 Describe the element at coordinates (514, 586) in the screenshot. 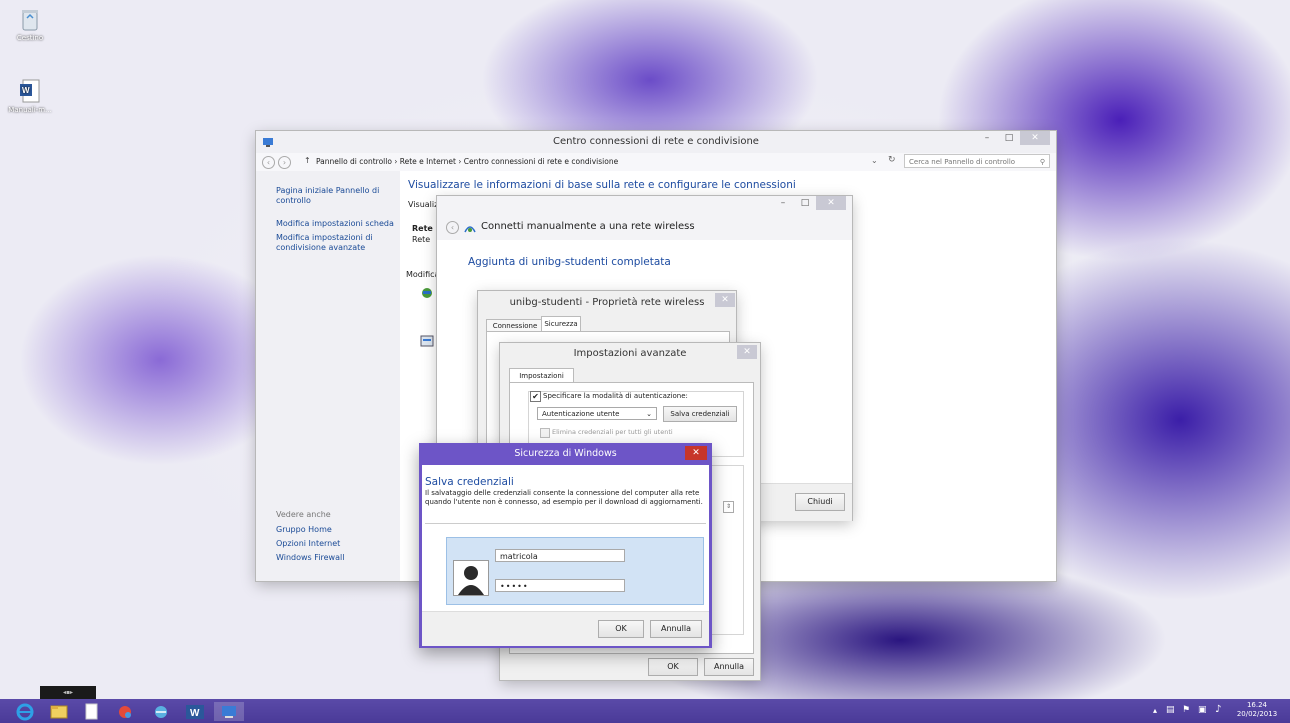

I see `password-value: •••••` at that location.